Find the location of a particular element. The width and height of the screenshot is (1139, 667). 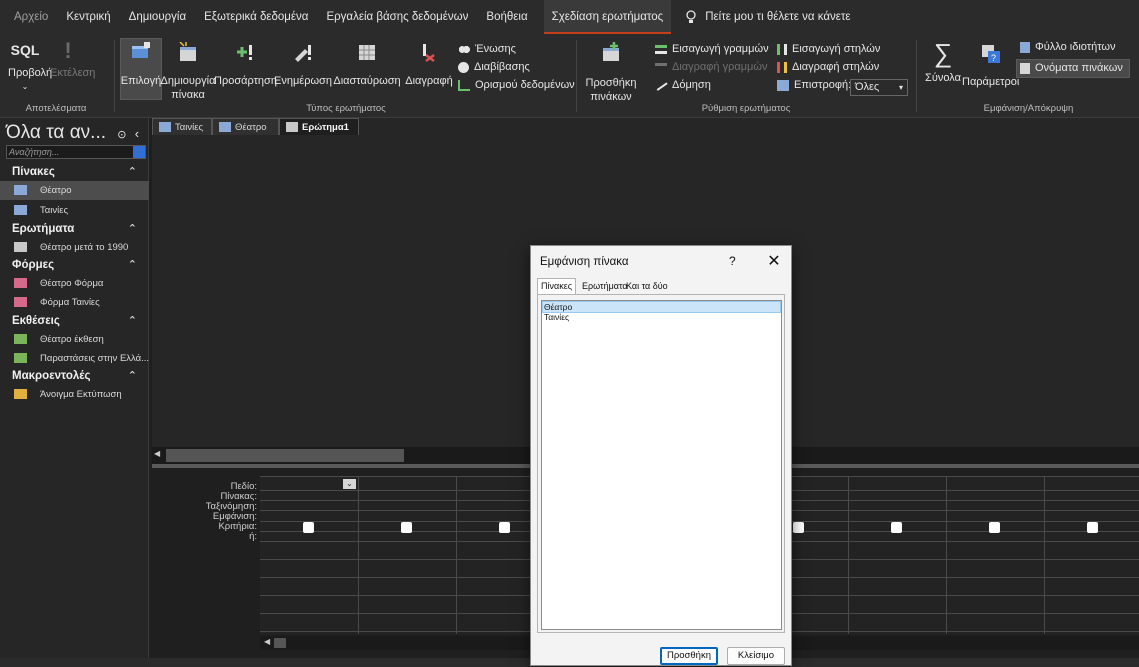

tab-home: Κεντρική is located at coordinates (88, 17).